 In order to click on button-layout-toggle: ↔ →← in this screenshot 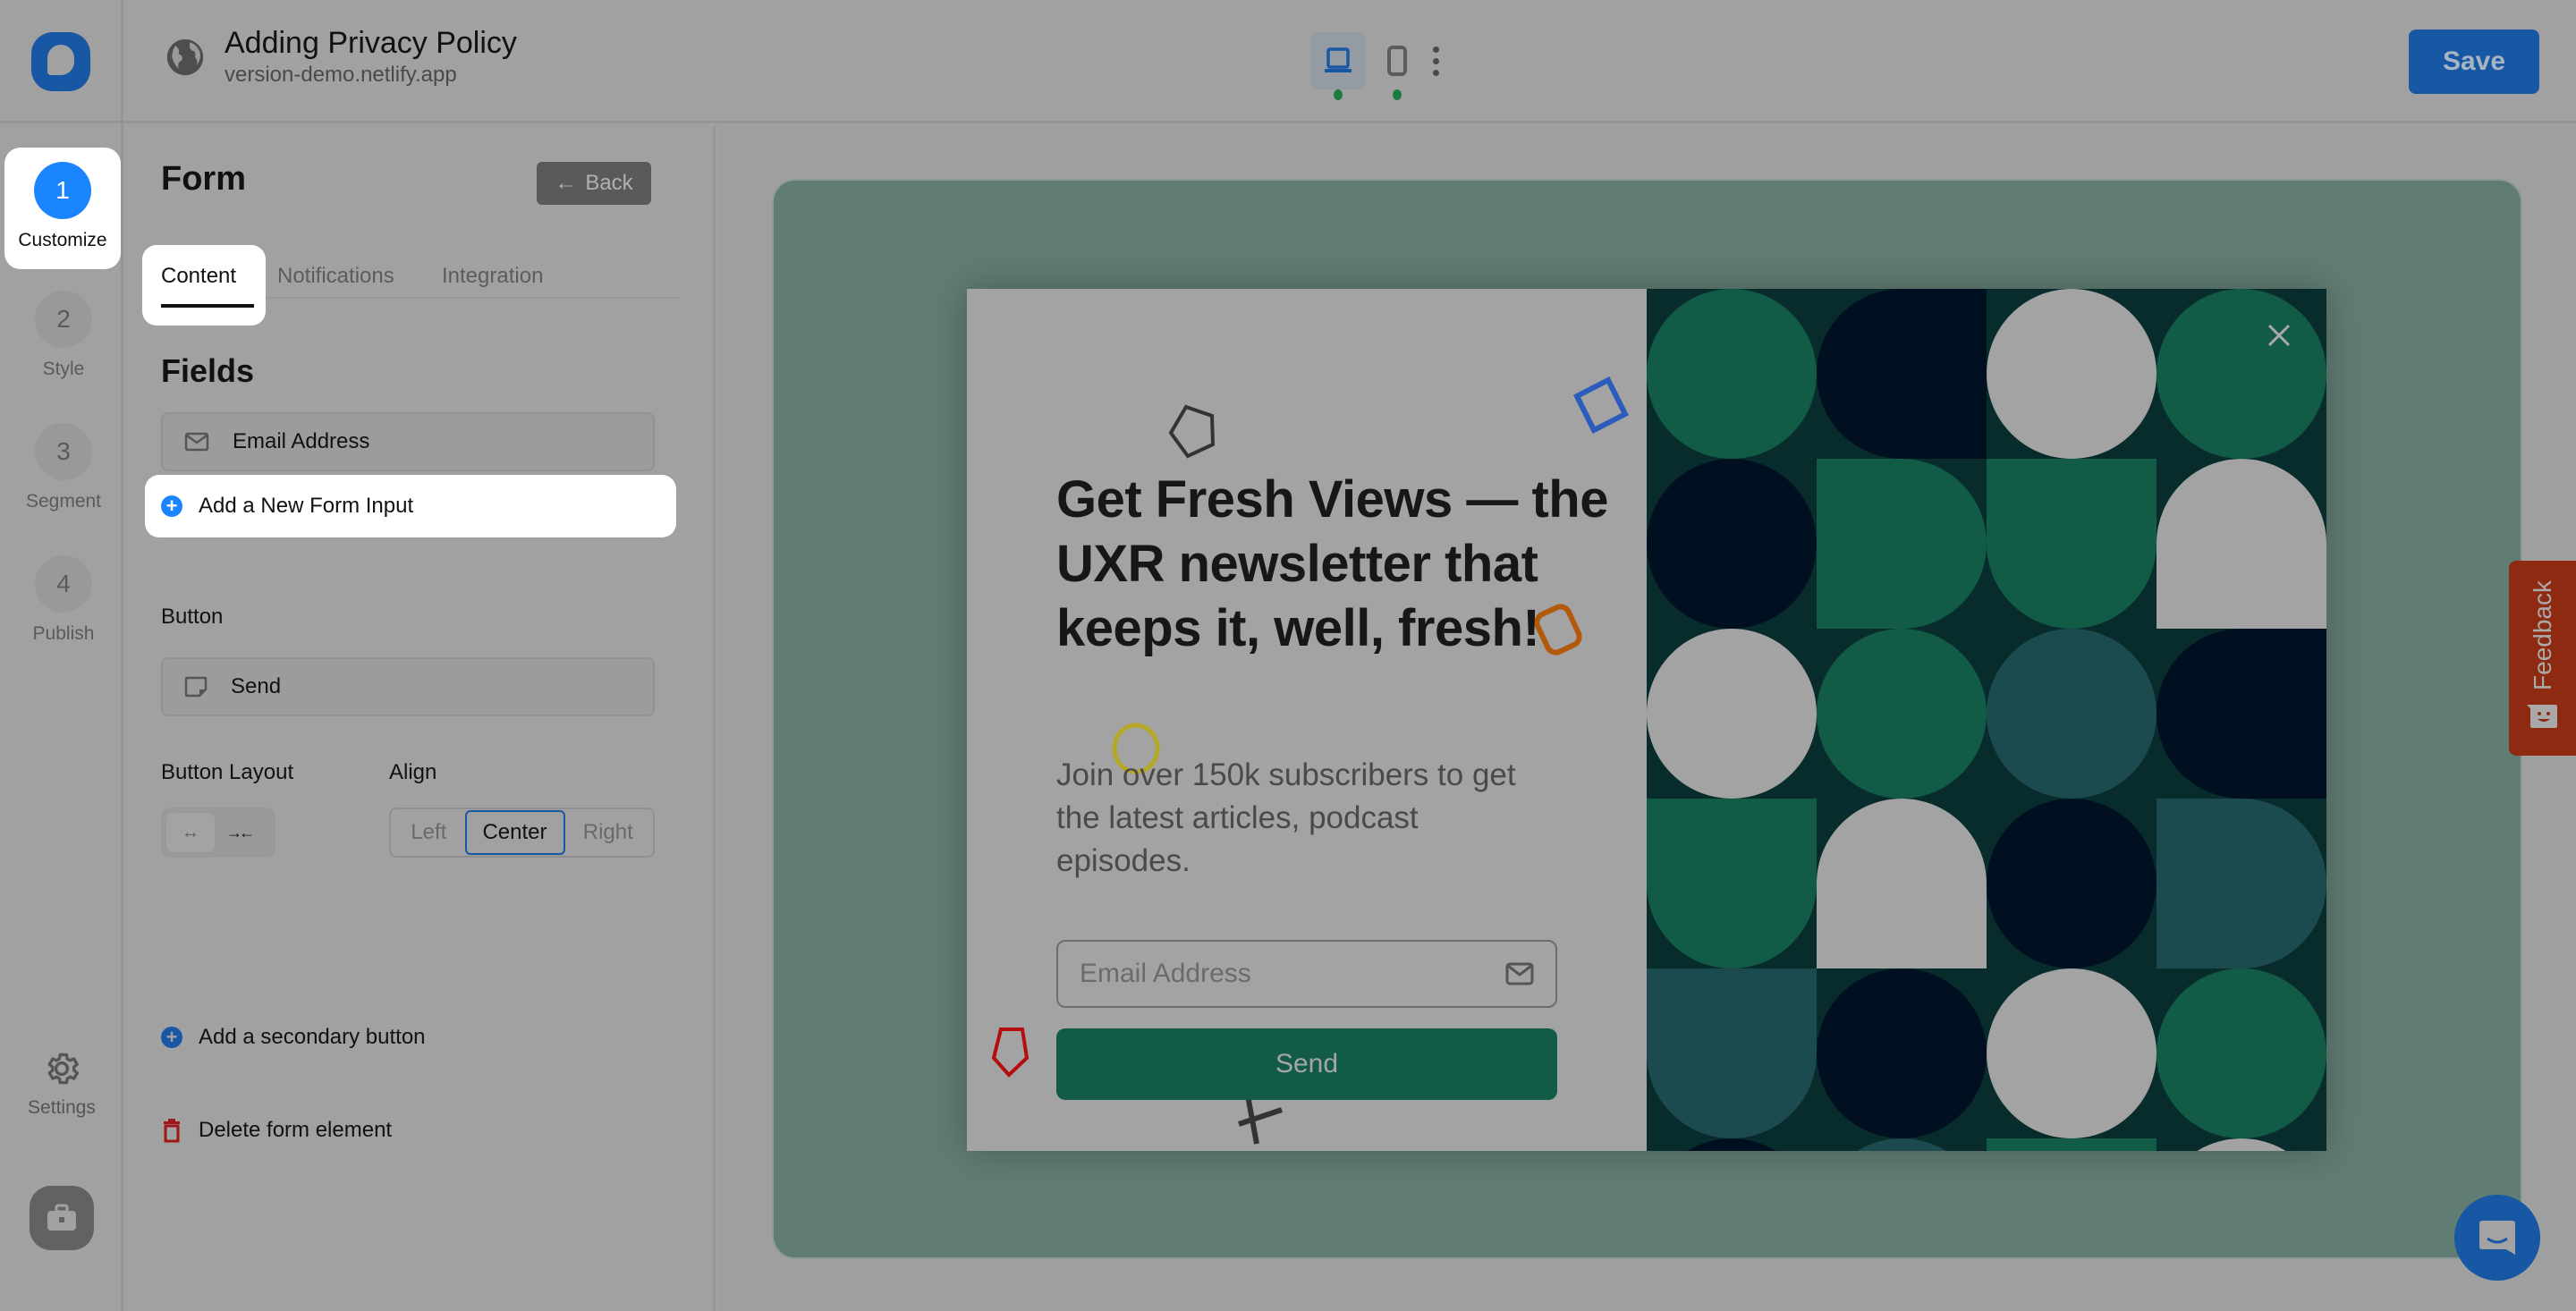, I will do `click(218, 833)`.